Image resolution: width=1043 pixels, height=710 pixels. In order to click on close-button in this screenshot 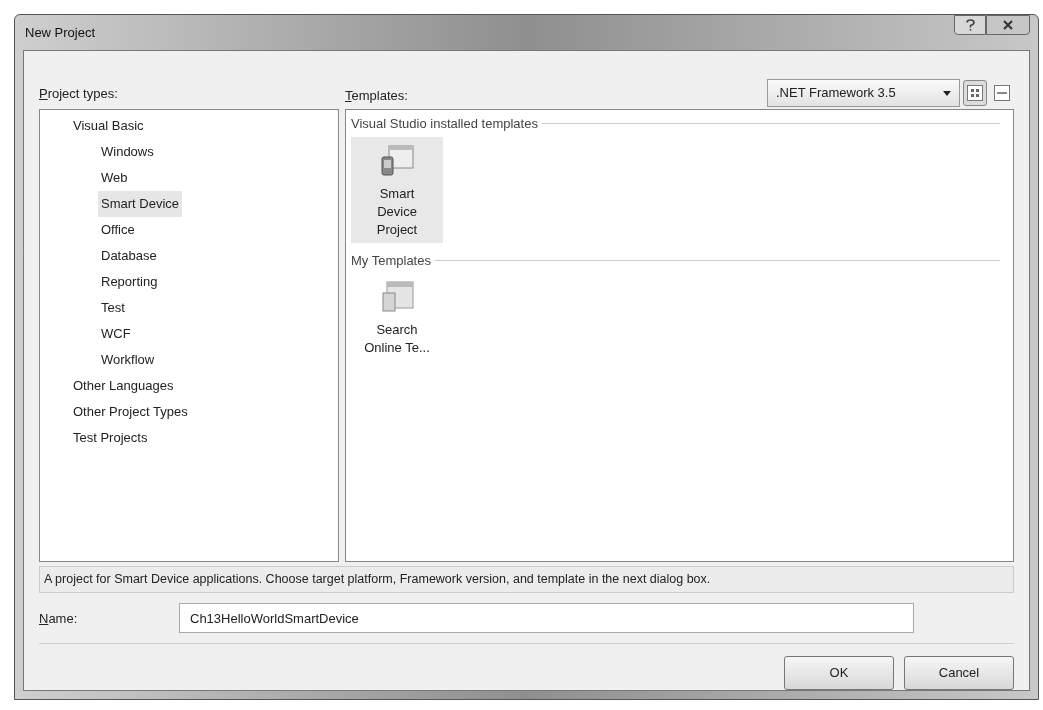, I will do `click(1008, 25)`.